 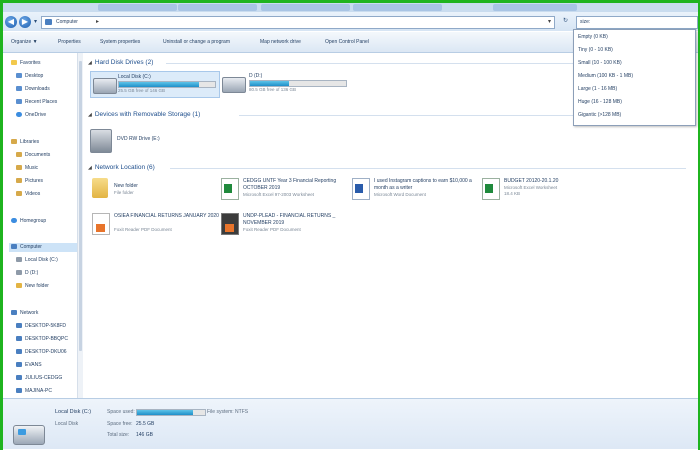 I want to click on file-type: Foxit Reader PDF Document, so click(x=143, y=229).